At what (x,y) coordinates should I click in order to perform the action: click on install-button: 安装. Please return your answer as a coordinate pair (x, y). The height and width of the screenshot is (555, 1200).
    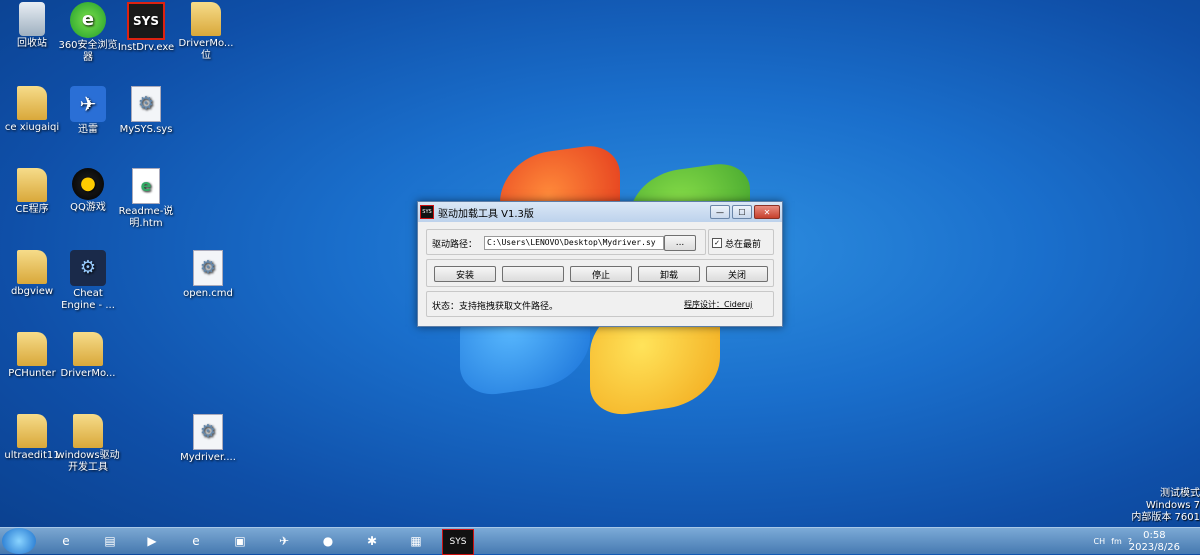
    Looking at the image, I should click on (465, 274).